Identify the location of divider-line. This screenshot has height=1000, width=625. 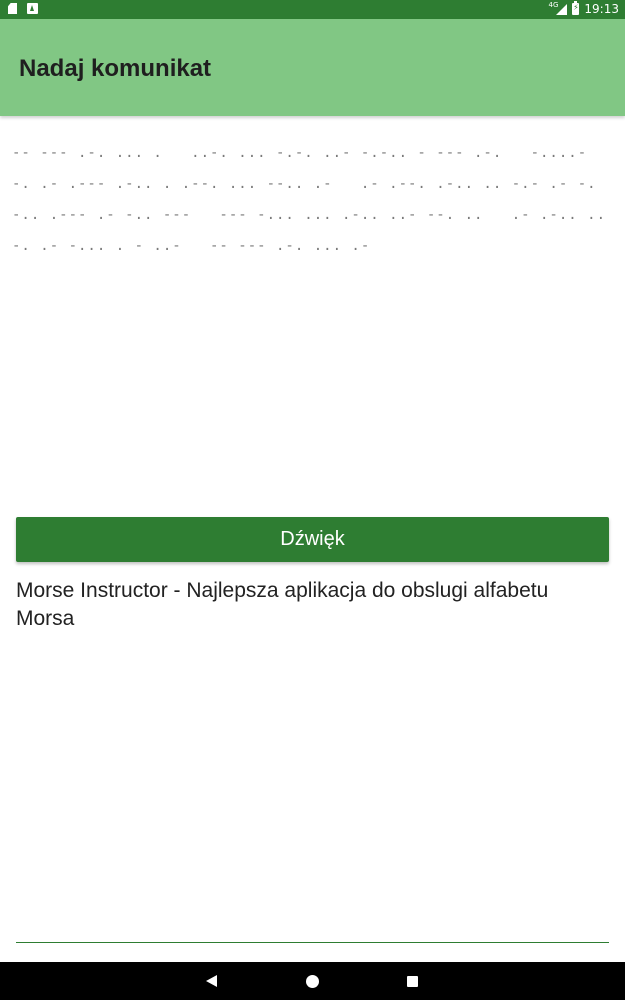
(312, 942).